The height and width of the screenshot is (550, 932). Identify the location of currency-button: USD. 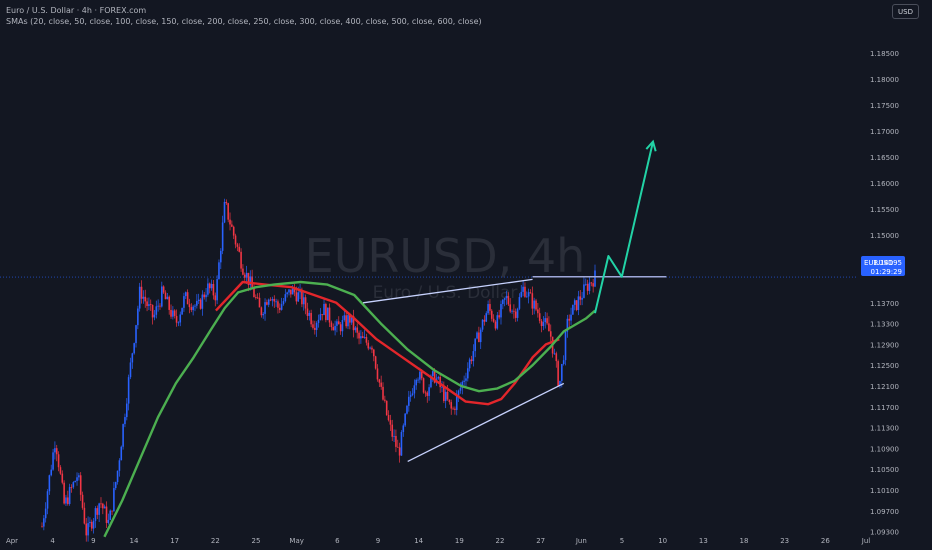
(905, 11).